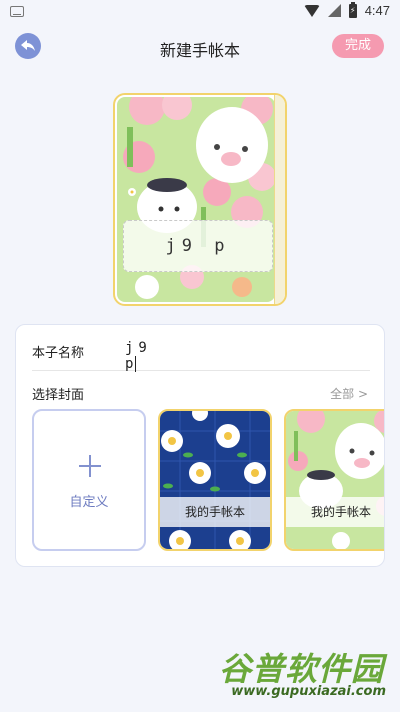 Image resolution: width=400 pixels, height=712 pixels. What do you see at coordinates (308, 691) in the screenshot?
I see `watermark-url: www.gupuxiazai.com` at bounding box center [308, 691].